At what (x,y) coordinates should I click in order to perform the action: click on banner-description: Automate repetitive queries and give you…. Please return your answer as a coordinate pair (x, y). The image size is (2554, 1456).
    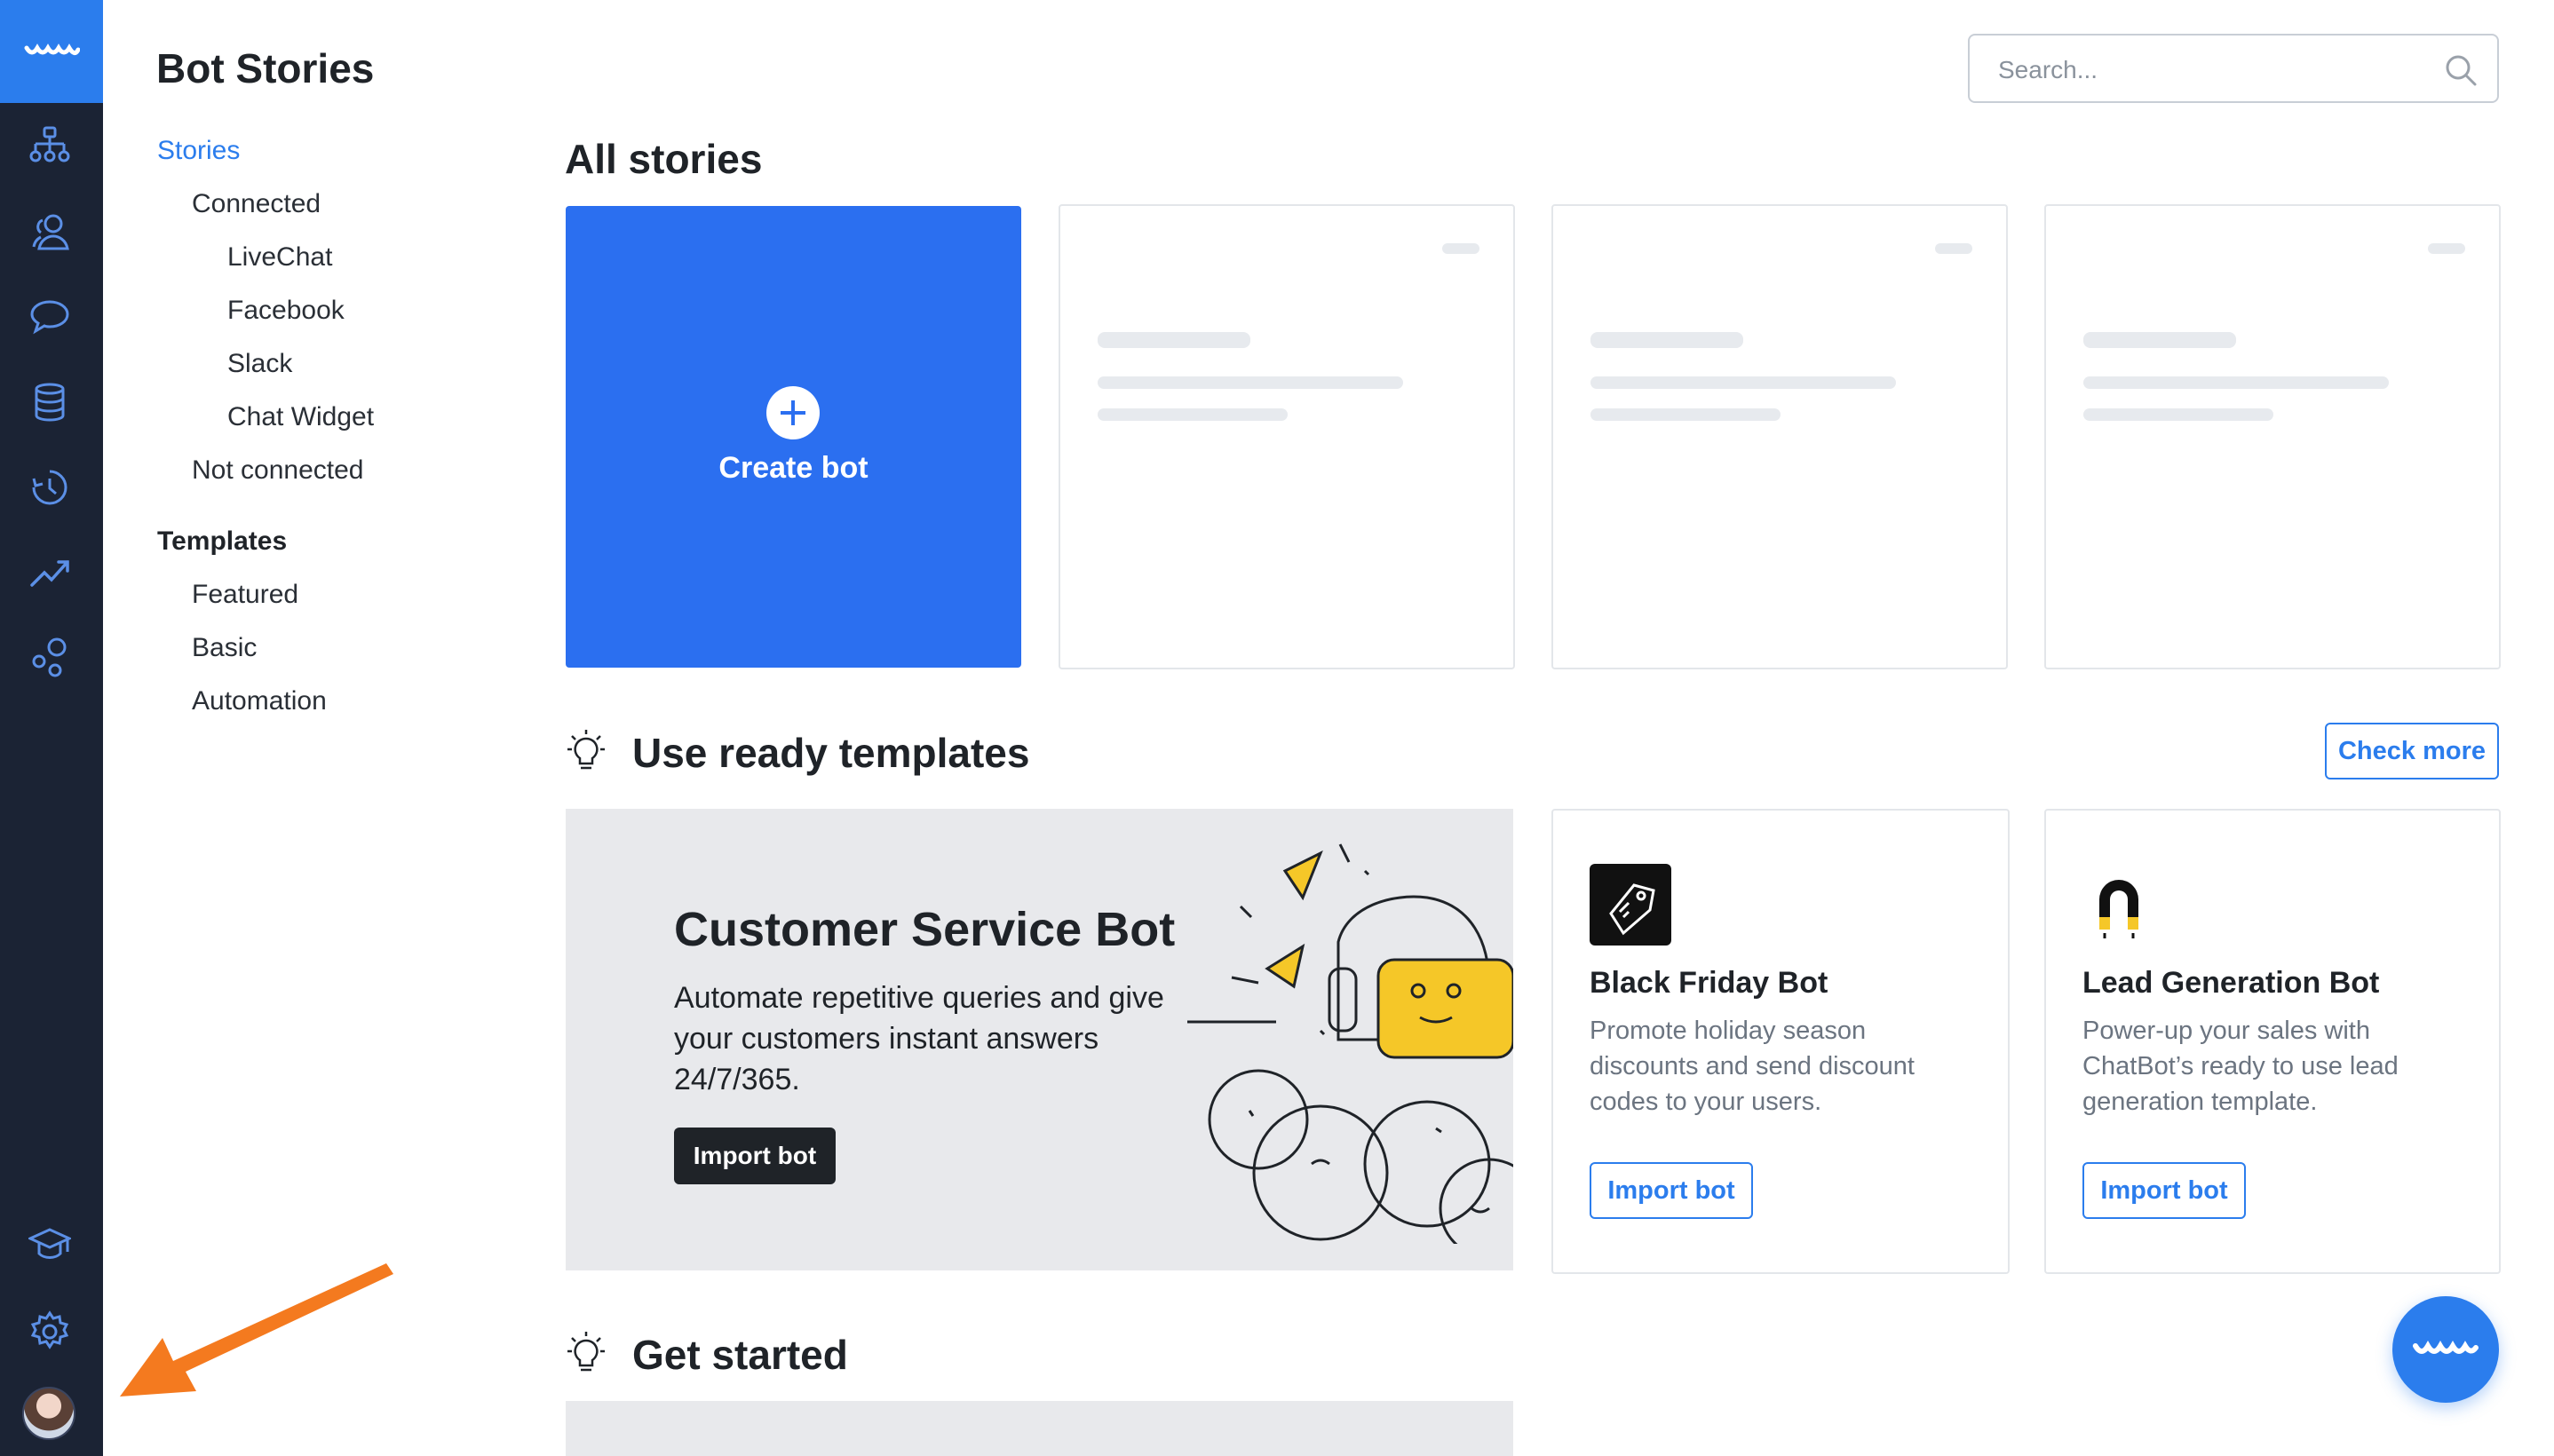
    Looking at the image, I should click on (919, 1038).